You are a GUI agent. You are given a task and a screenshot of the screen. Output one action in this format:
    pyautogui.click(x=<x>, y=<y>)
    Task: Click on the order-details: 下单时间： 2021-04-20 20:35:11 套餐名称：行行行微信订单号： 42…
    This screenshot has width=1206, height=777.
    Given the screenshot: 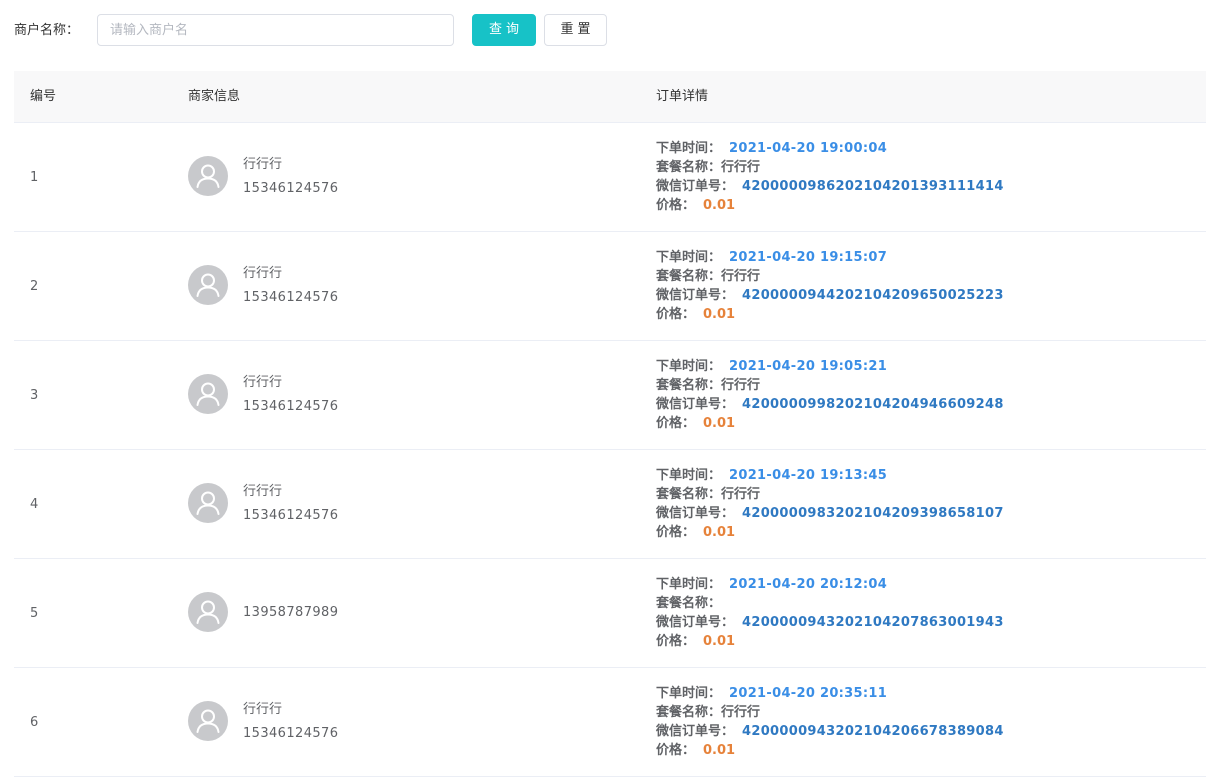 What is the action you would take?
    pyautogui.click(x=830, y=722)
    